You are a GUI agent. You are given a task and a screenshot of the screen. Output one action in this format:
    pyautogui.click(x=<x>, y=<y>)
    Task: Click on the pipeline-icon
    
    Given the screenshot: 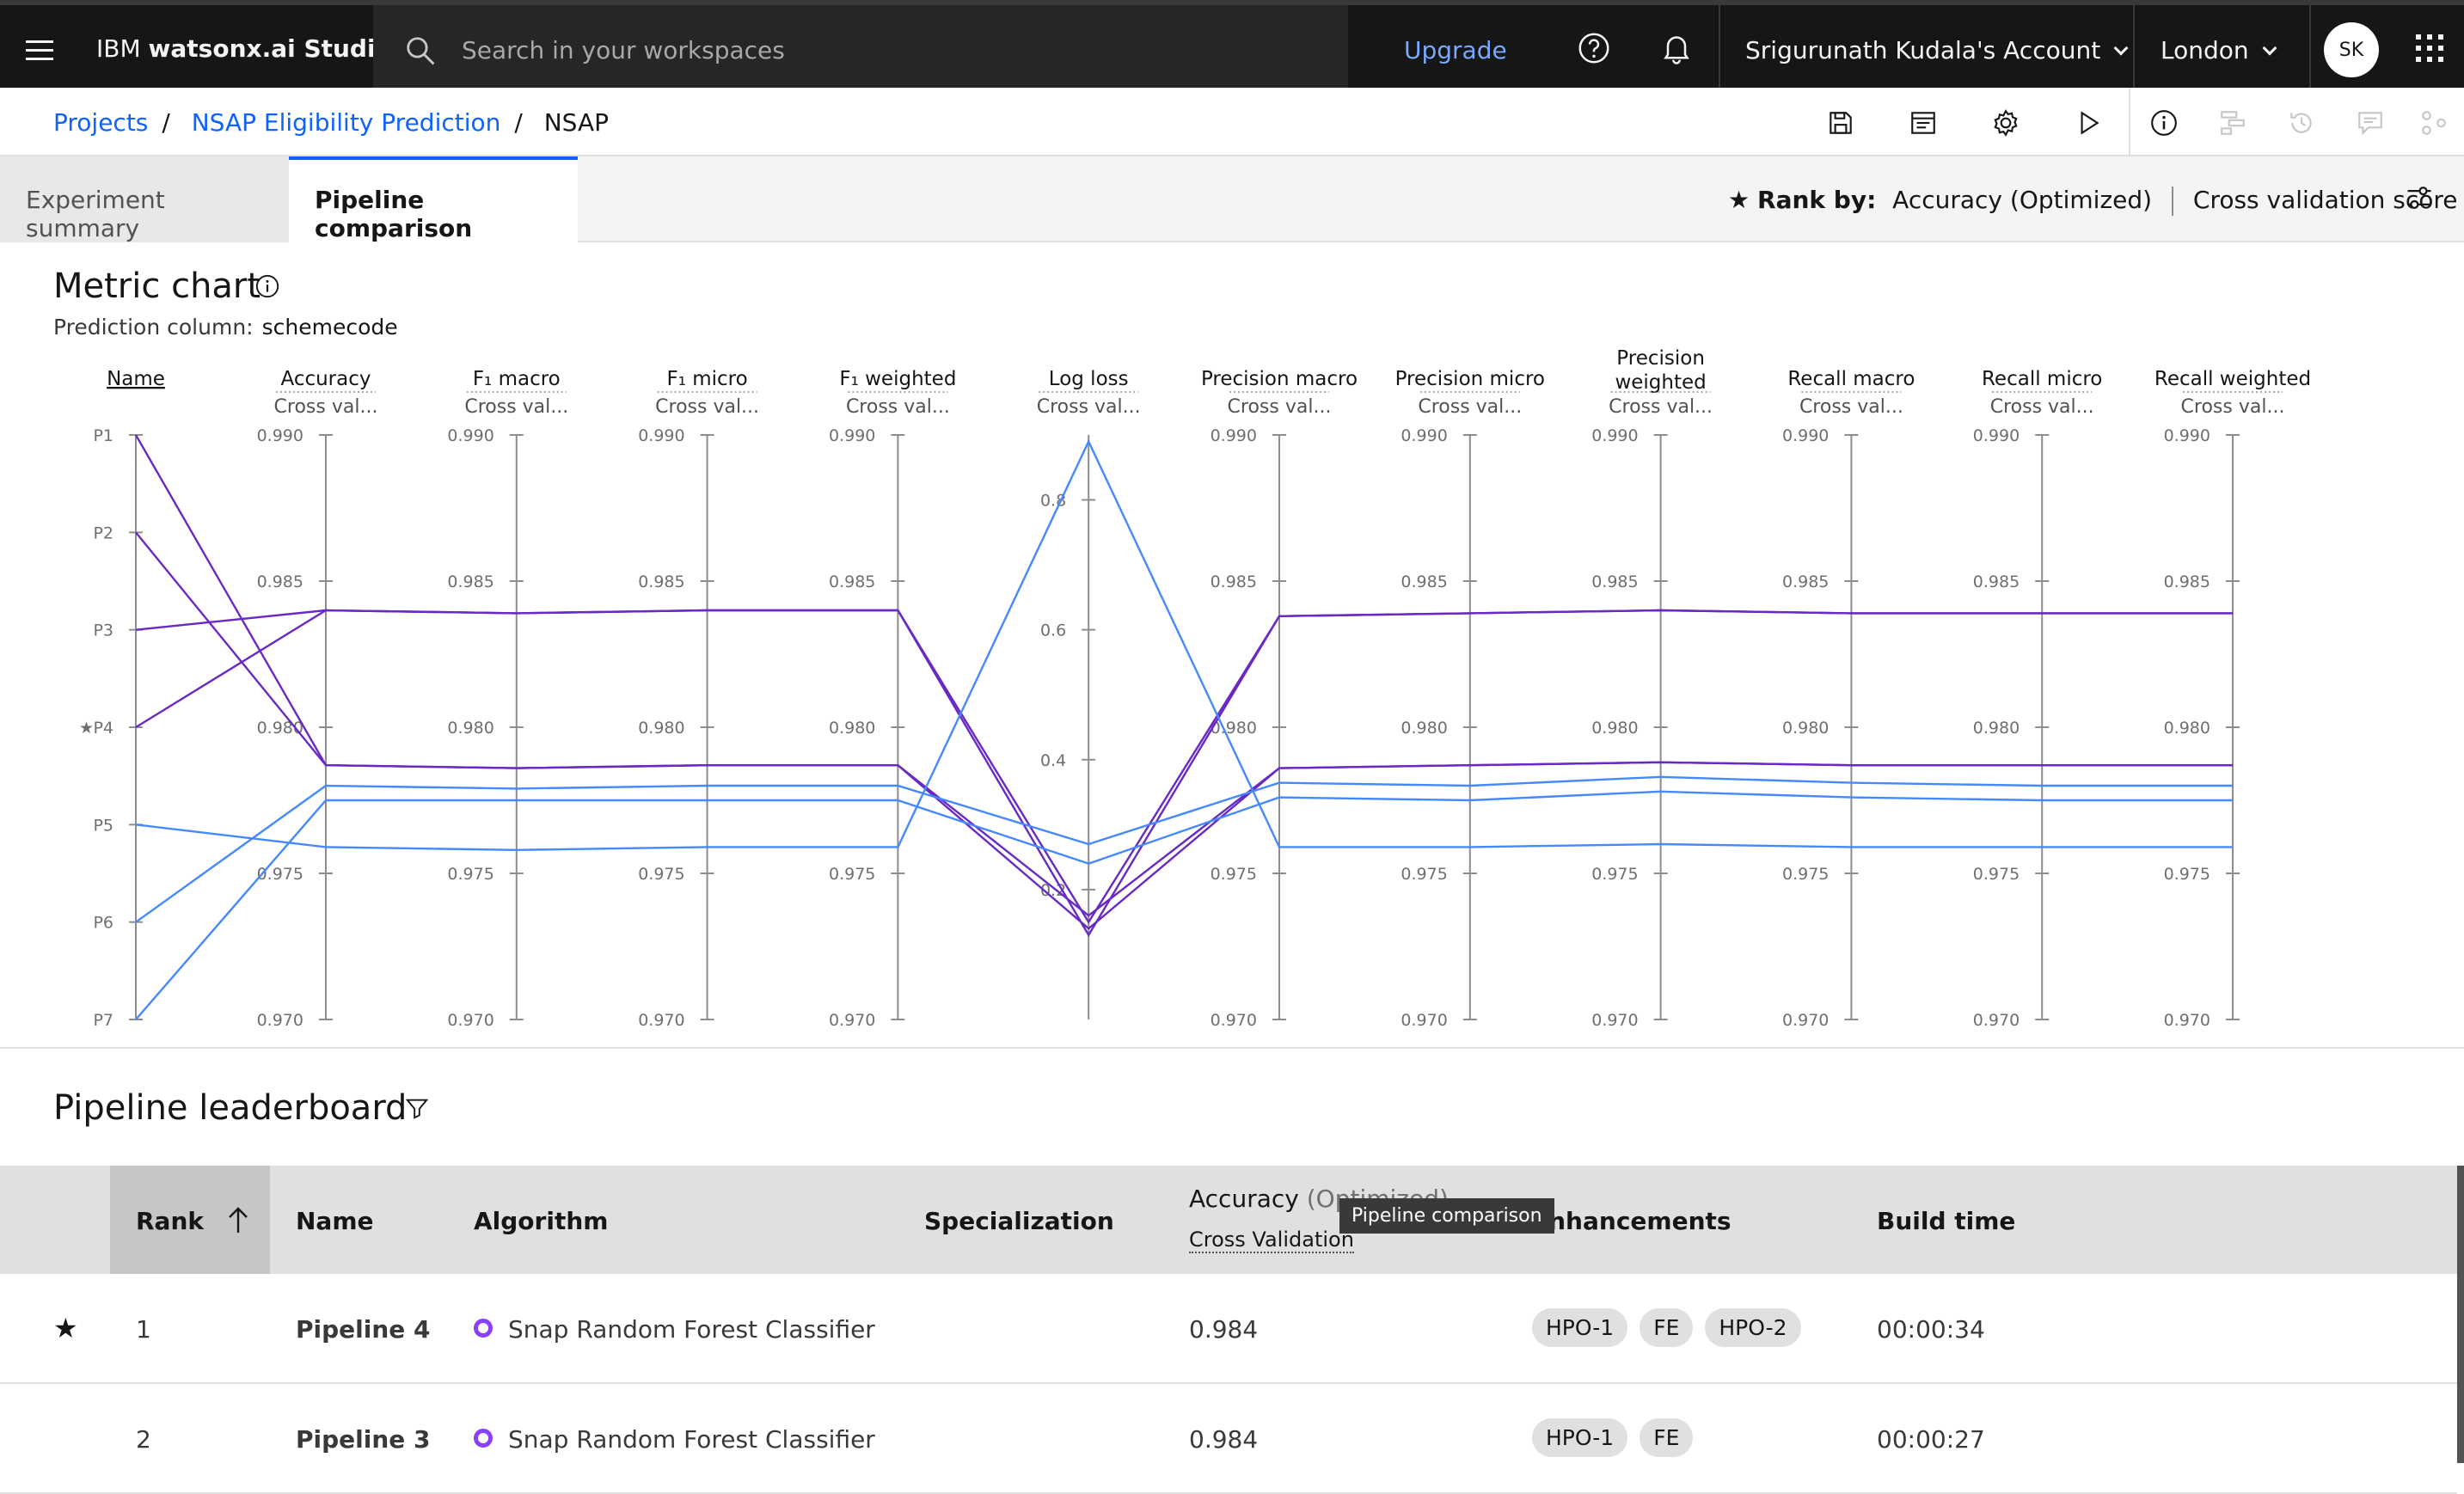 What is the action you would take?
    pyautogui.click(x=2232, y=123)
    